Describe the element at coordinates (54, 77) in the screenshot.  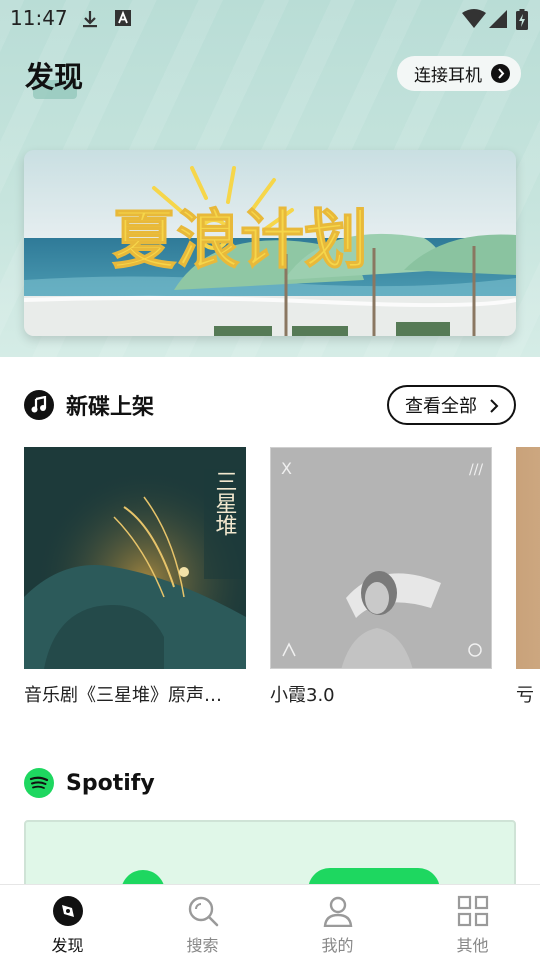
I see `page-title: 发现` at that location.